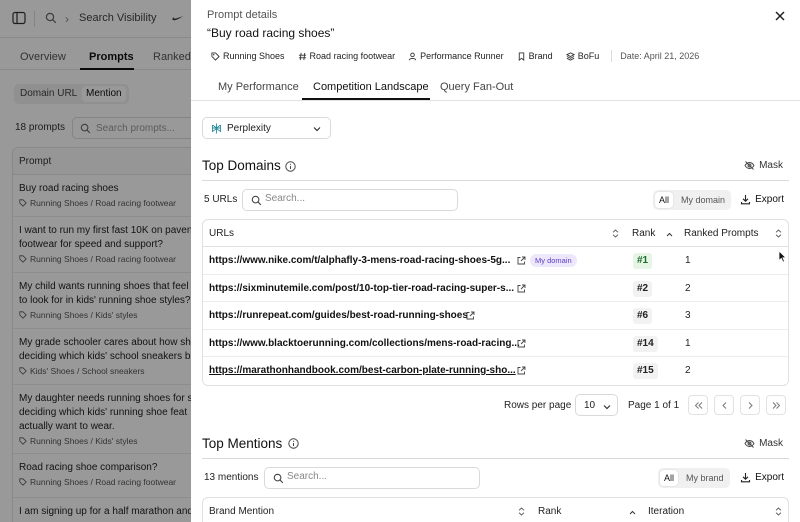 Image resolution: width=800 pixels, height=522 pixels. Describe the element at coordinates (540, 56) in the screenshot. I see `chip-label: Brand` at that location.